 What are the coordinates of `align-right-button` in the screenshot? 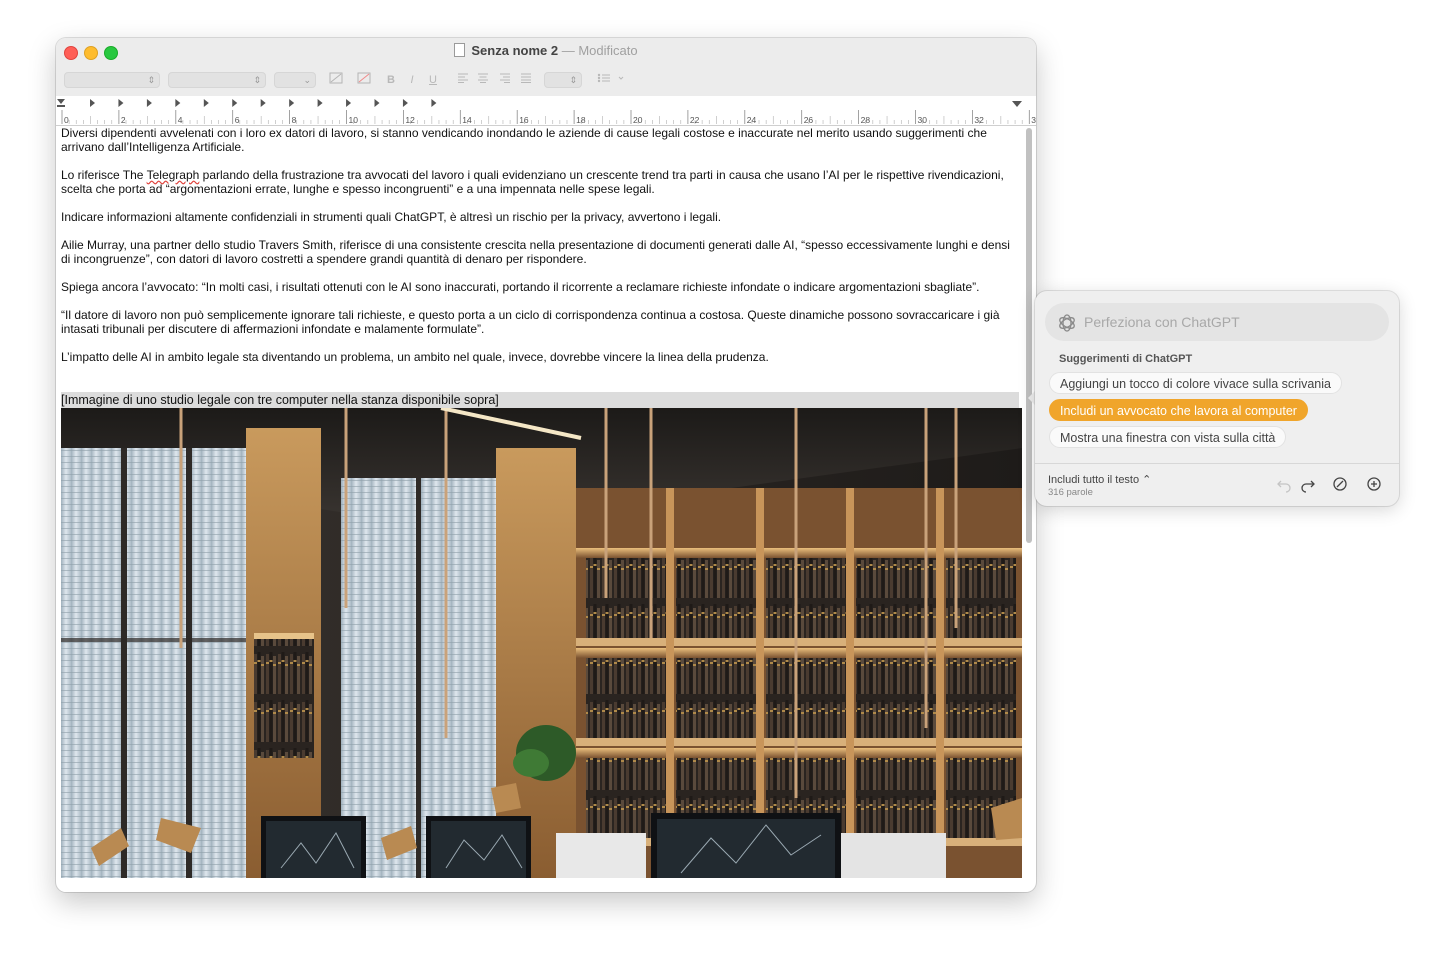 It's located at (505, 80).